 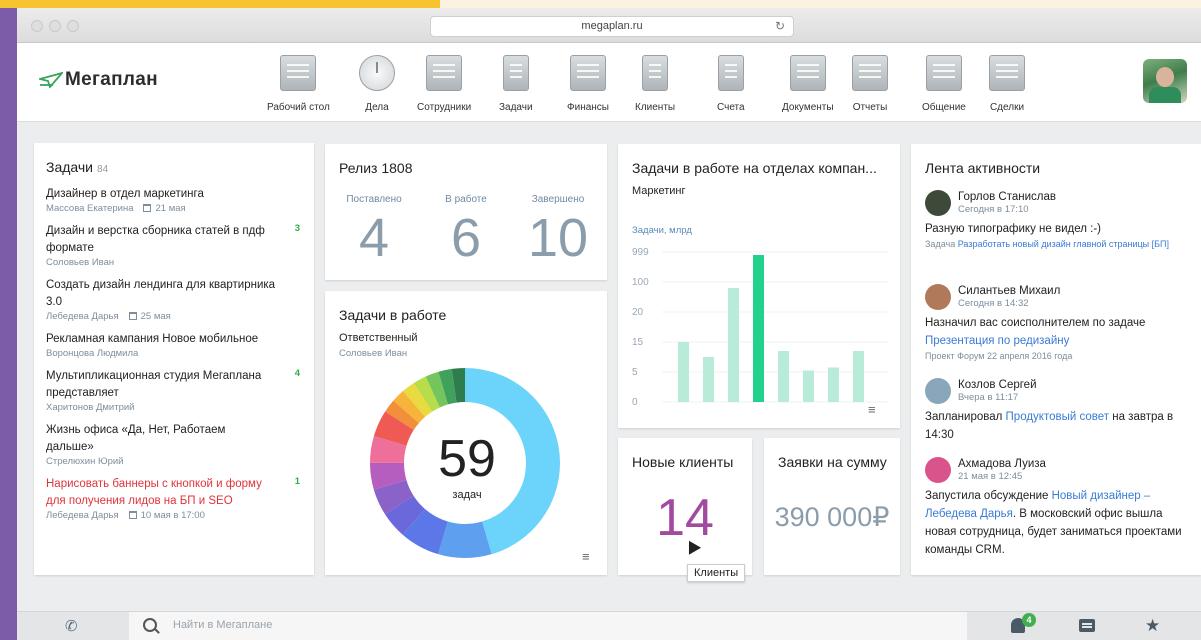 I want to click on amount-title: Заявки на сумму, so click(x=832, y=462).